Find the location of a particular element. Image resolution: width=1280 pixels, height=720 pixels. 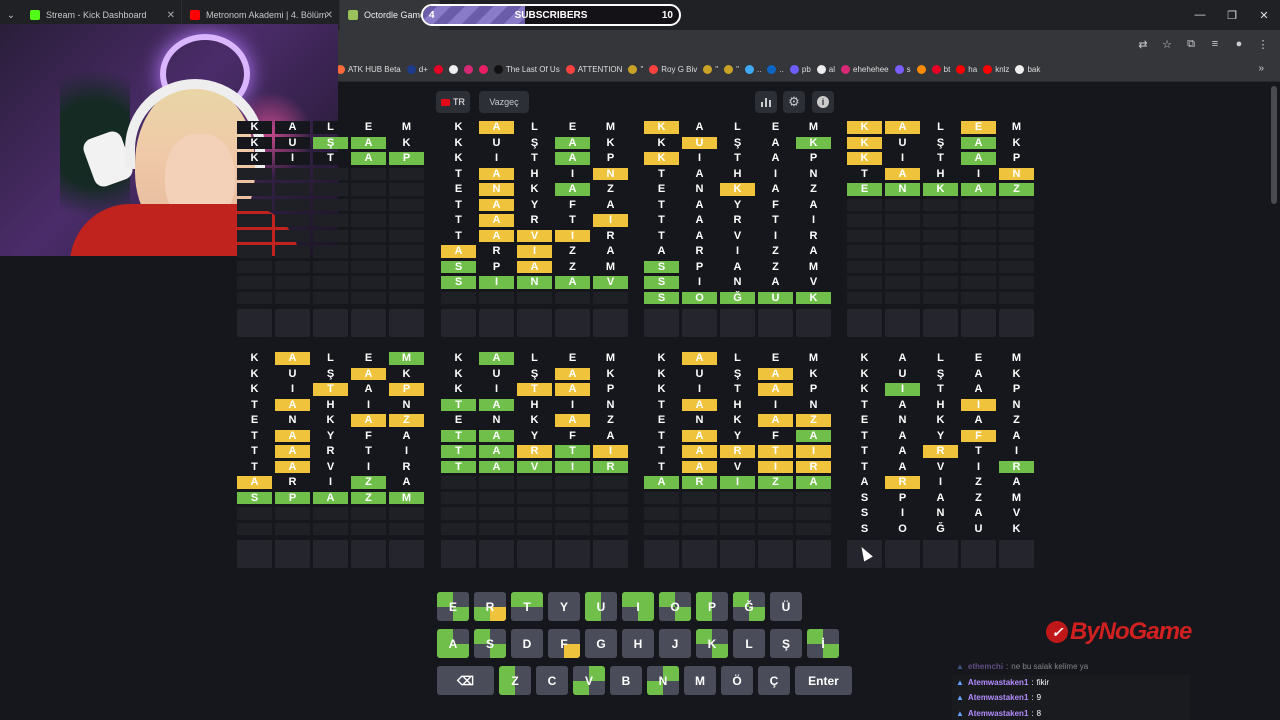

bookmark-item: knlz is located at coordinates (996, 69).